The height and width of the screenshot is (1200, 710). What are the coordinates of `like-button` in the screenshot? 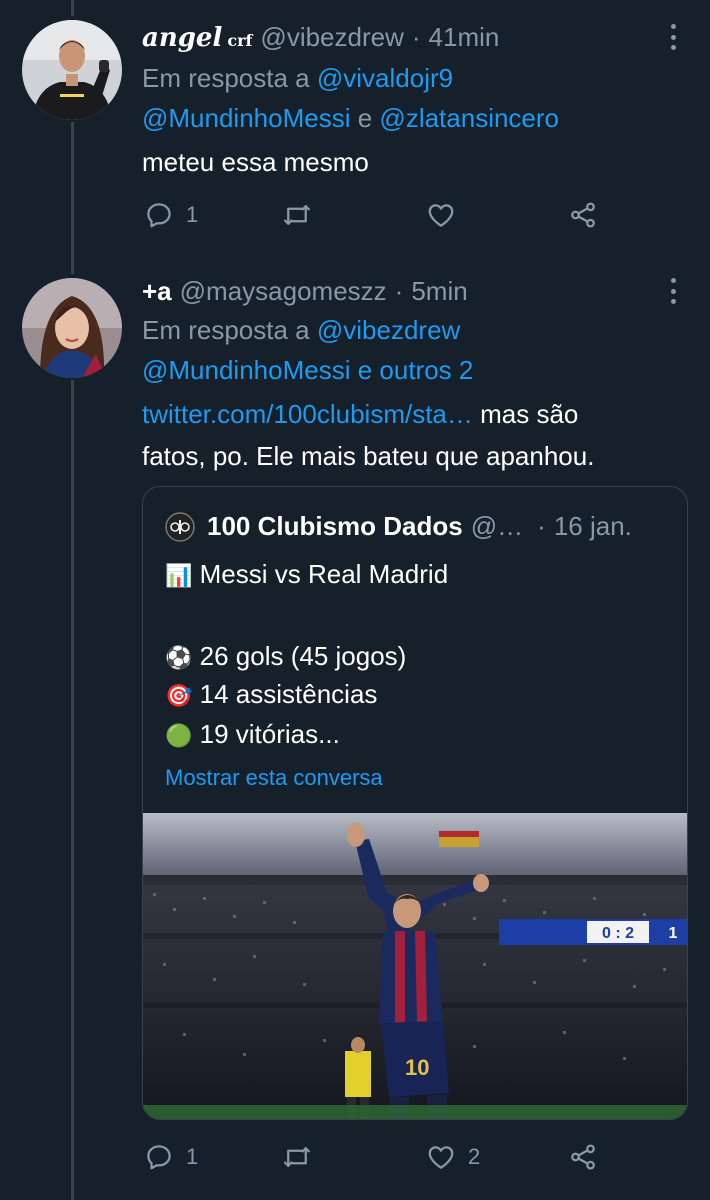 It's located at (441, 215).